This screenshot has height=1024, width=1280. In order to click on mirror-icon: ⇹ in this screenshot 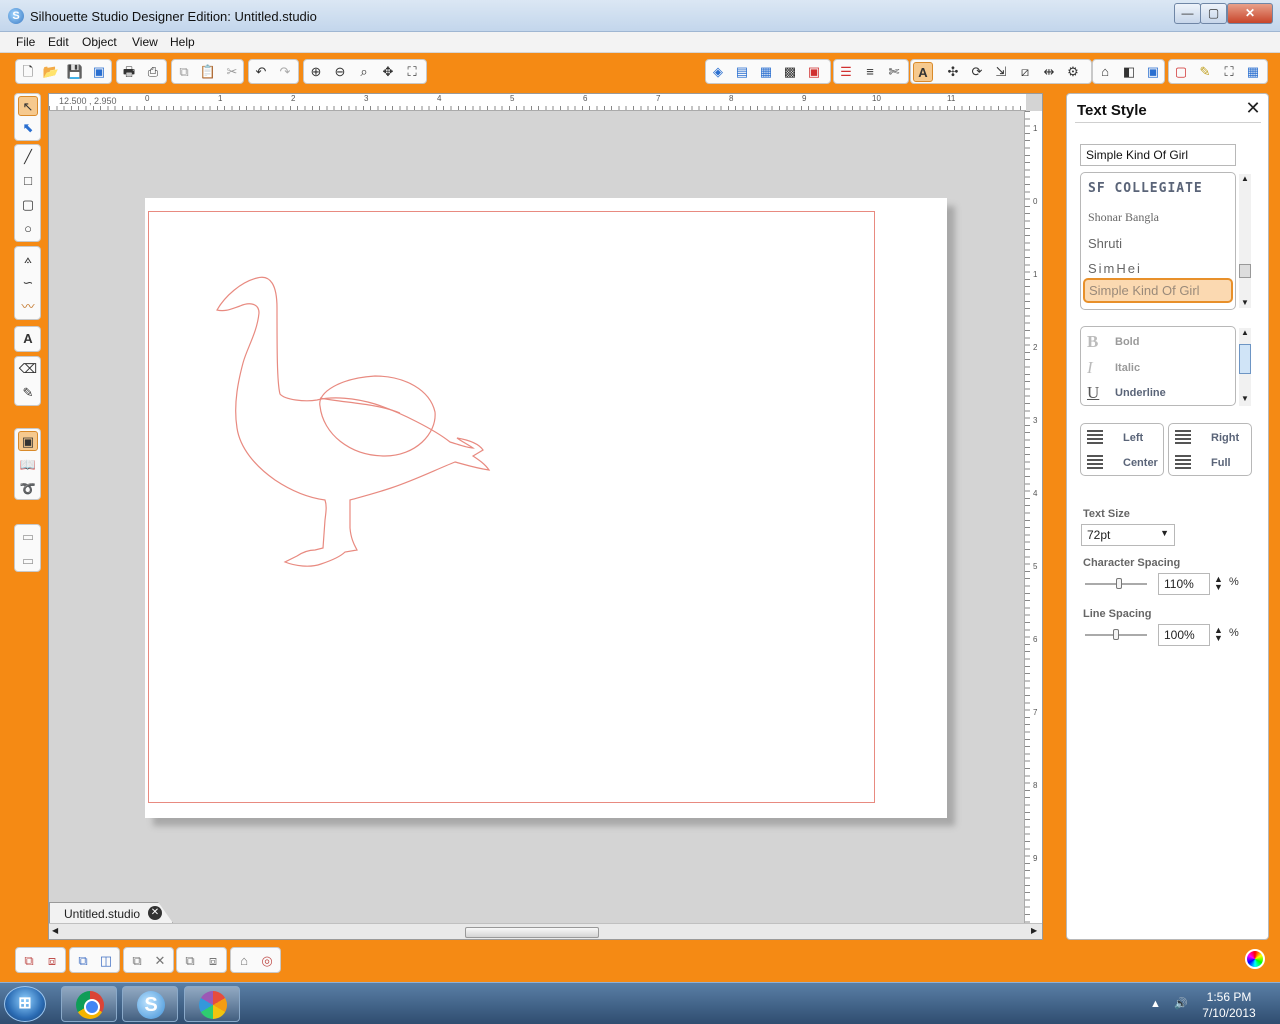, I will do `click(1049, 72)`.